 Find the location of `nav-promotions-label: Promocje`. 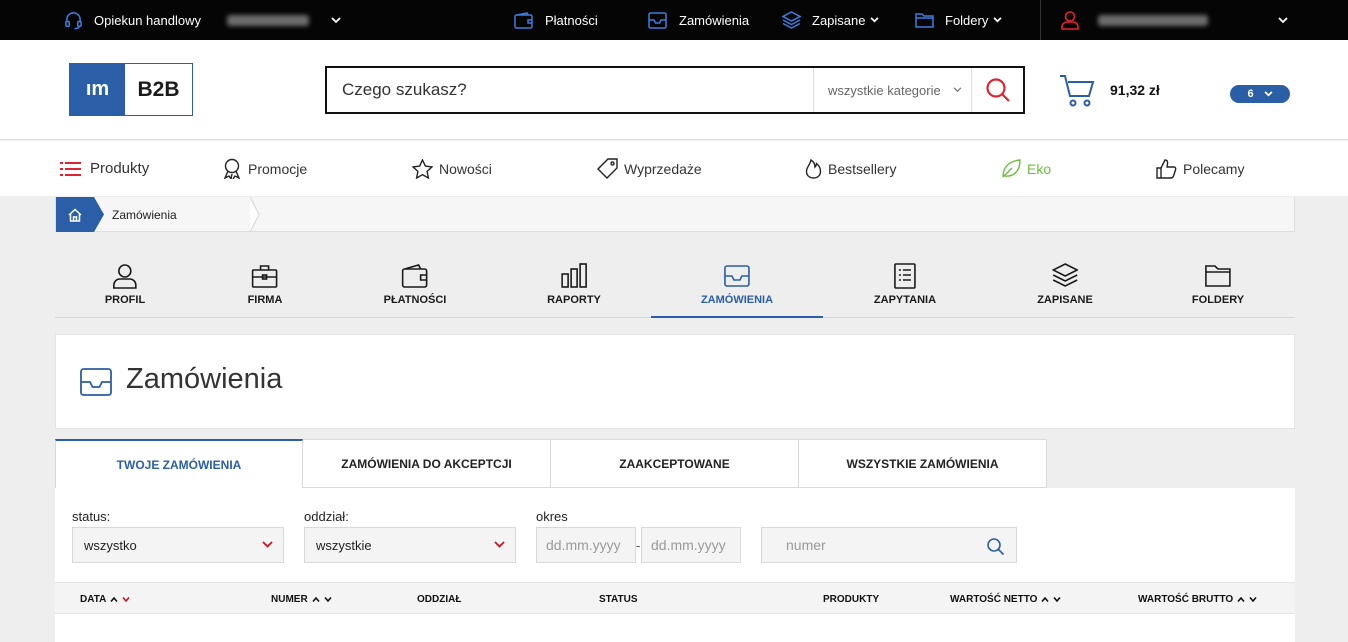

nav-promotions-label: Promocje is located at coordinates (278, 168).